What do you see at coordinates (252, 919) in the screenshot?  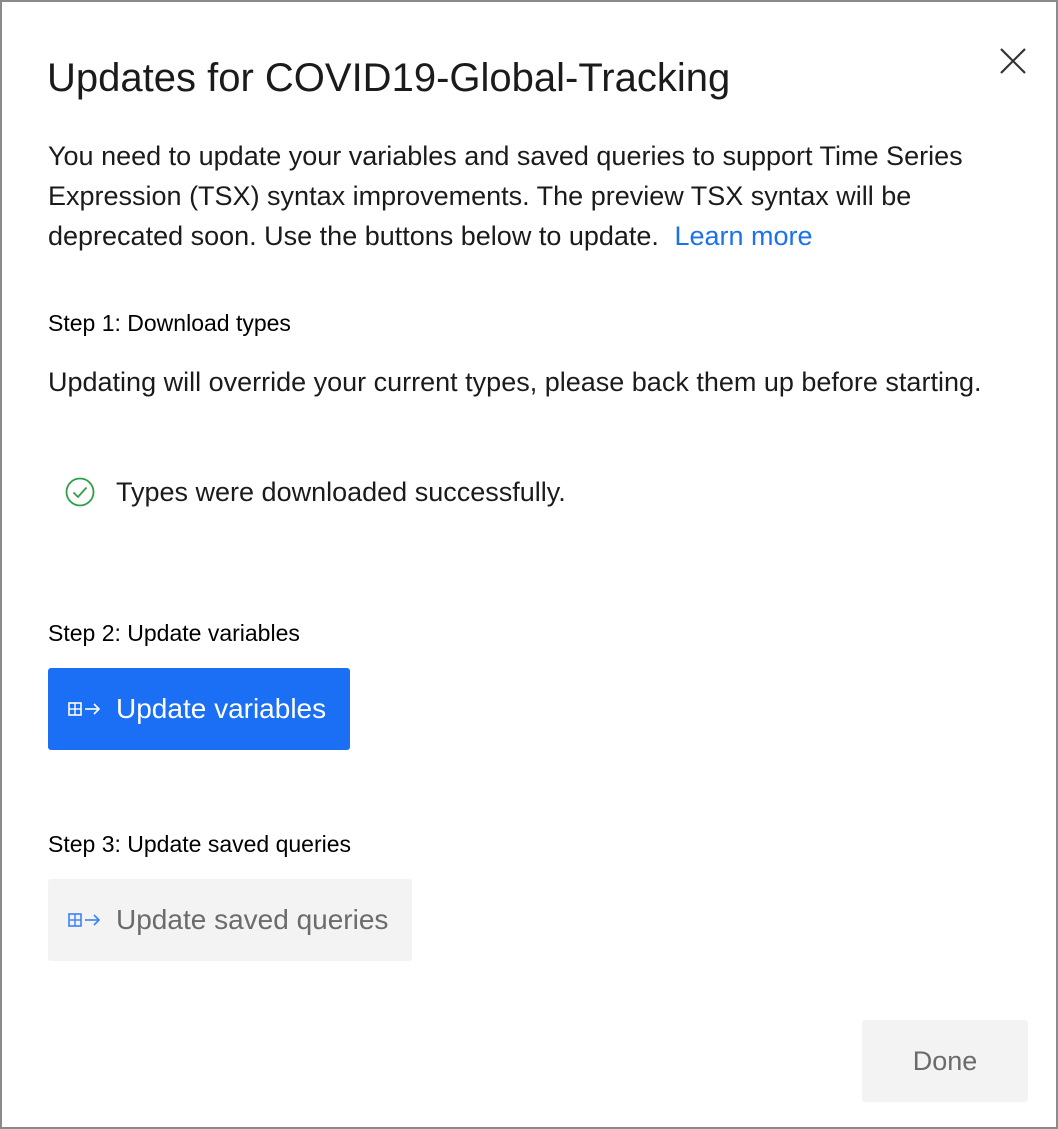 I see `update-saved-queries-label: Update saved queries` at bounding box center [252, 919].